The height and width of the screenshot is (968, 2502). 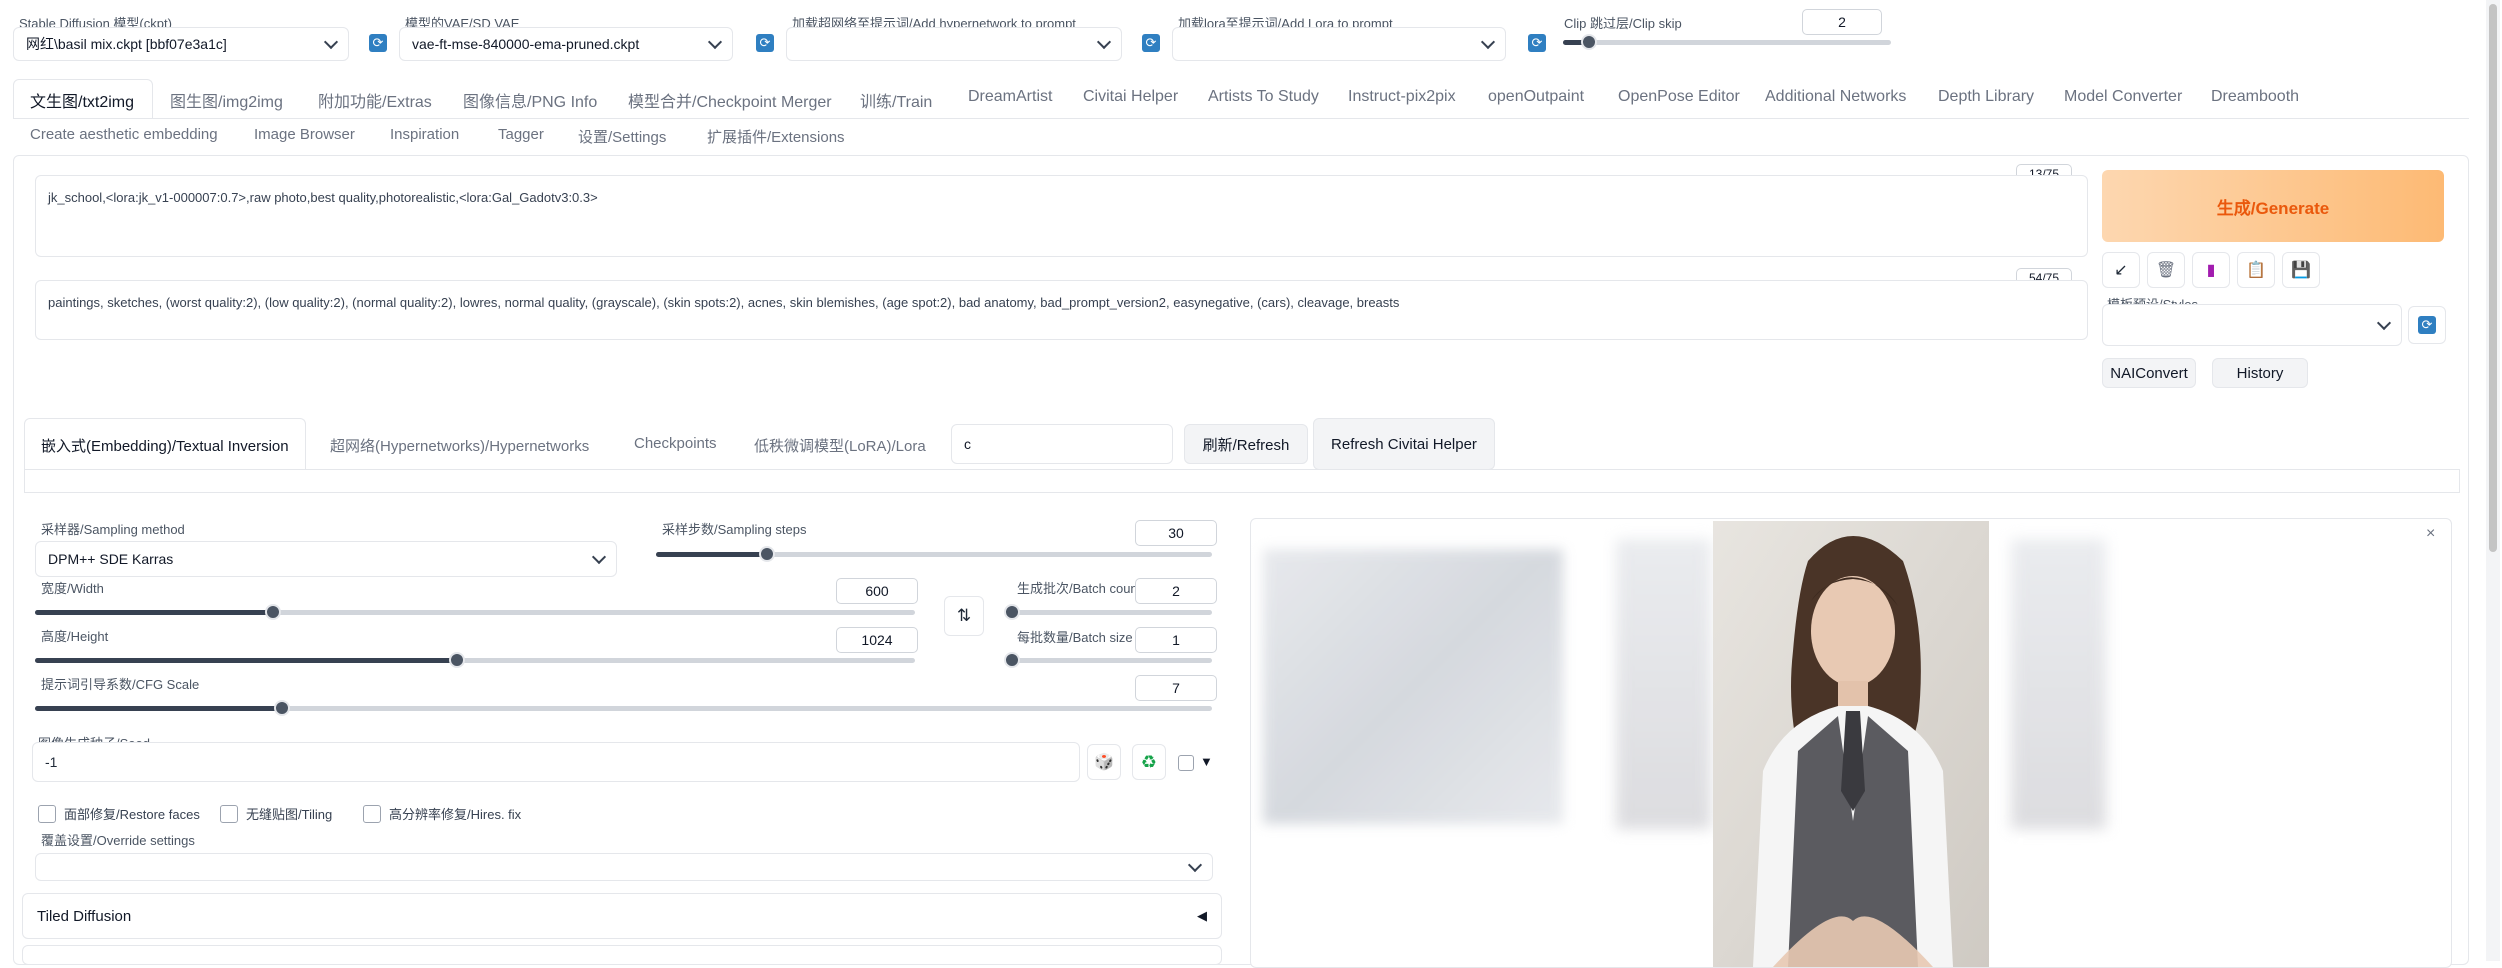 What do you see at coordinates (1112, 660) in the screenshot?
I see `batch-size-slider` at bounding box center [1112, 660].